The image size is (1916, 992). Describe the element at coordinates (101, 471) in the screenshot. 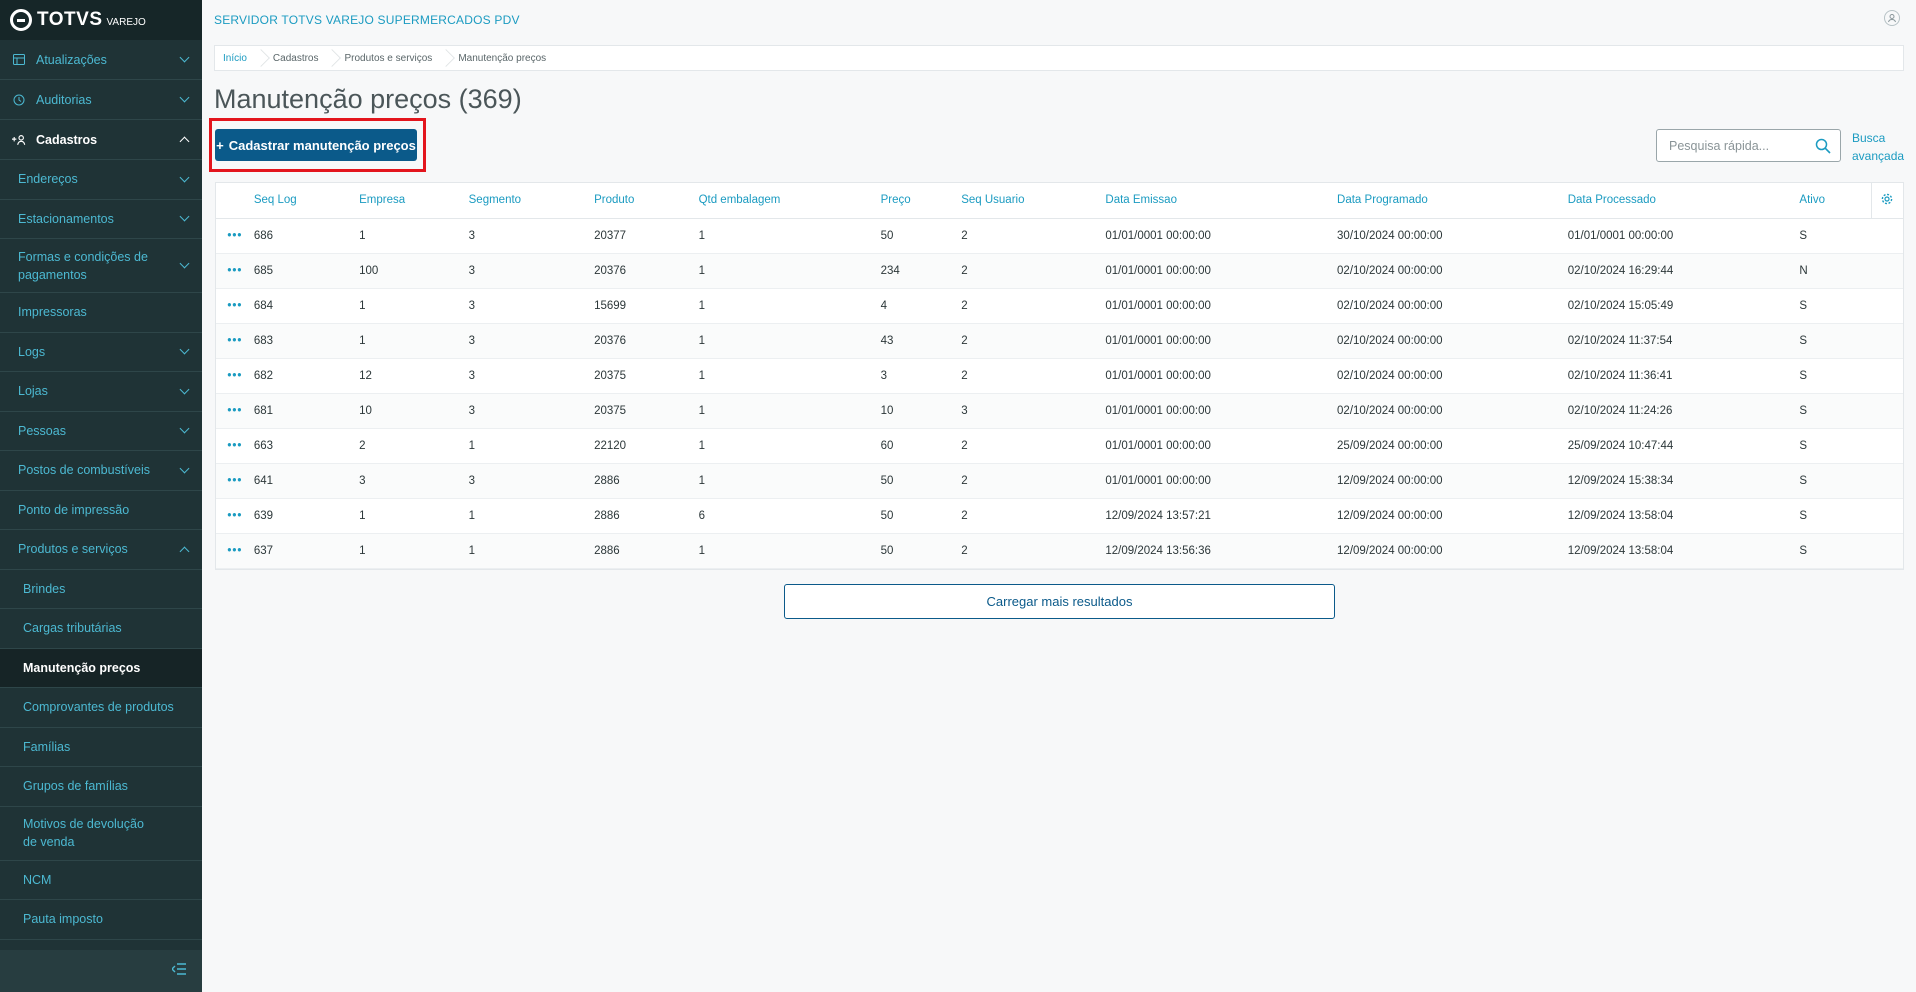

I see `sidebar-item-postos-de-combustiveis: Postos de combustíveis` at that location.